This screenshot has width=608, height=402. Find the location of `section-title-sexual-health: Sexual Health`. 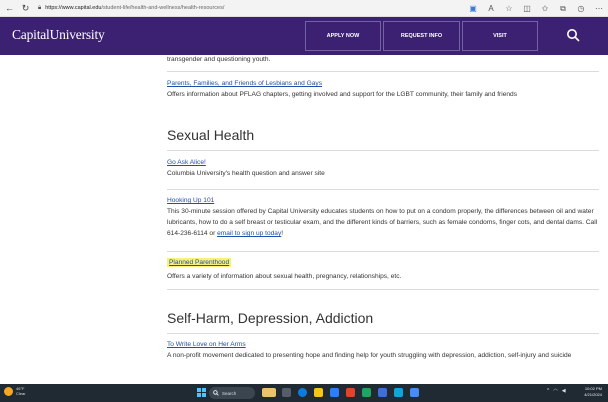

section-title-sexual-health: Sexual Health is located at coordinates (211, 135).